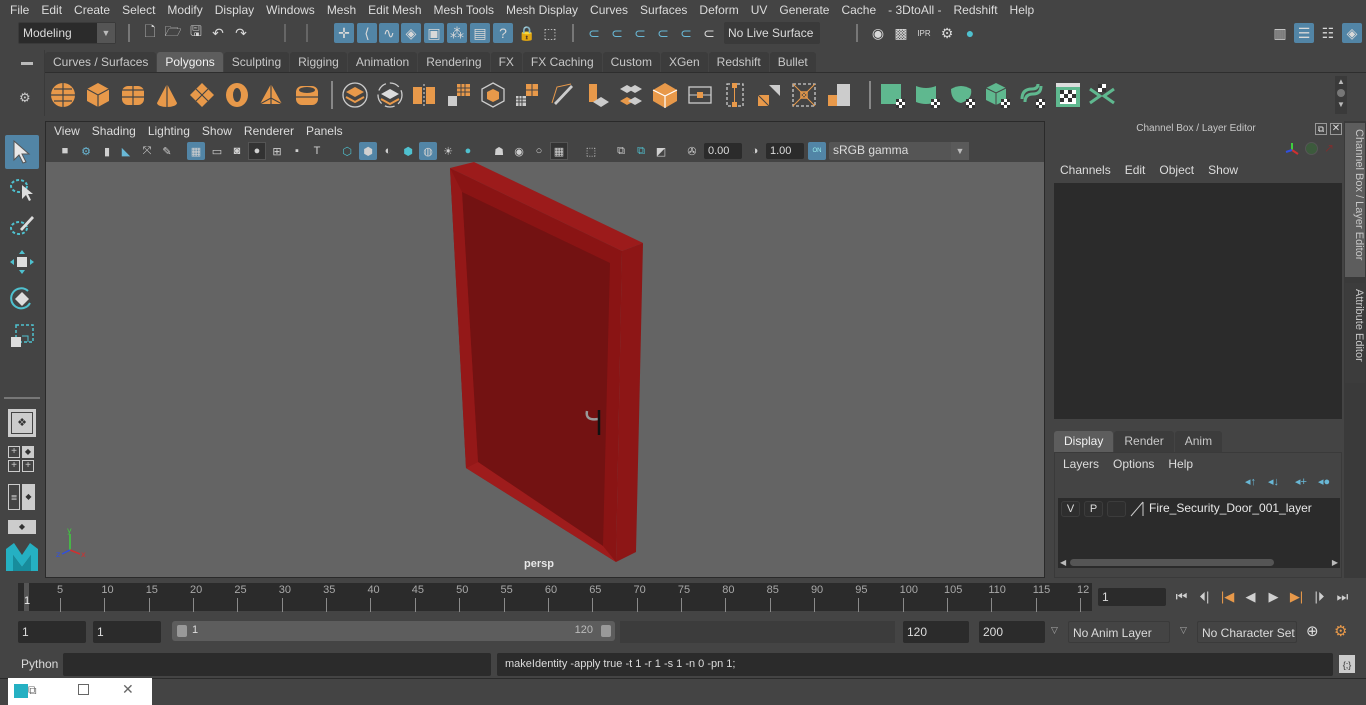  What do you see at coordinates (390, 95) in the screenshot?
I see `separate-icon` at bounding box center [390, 95].